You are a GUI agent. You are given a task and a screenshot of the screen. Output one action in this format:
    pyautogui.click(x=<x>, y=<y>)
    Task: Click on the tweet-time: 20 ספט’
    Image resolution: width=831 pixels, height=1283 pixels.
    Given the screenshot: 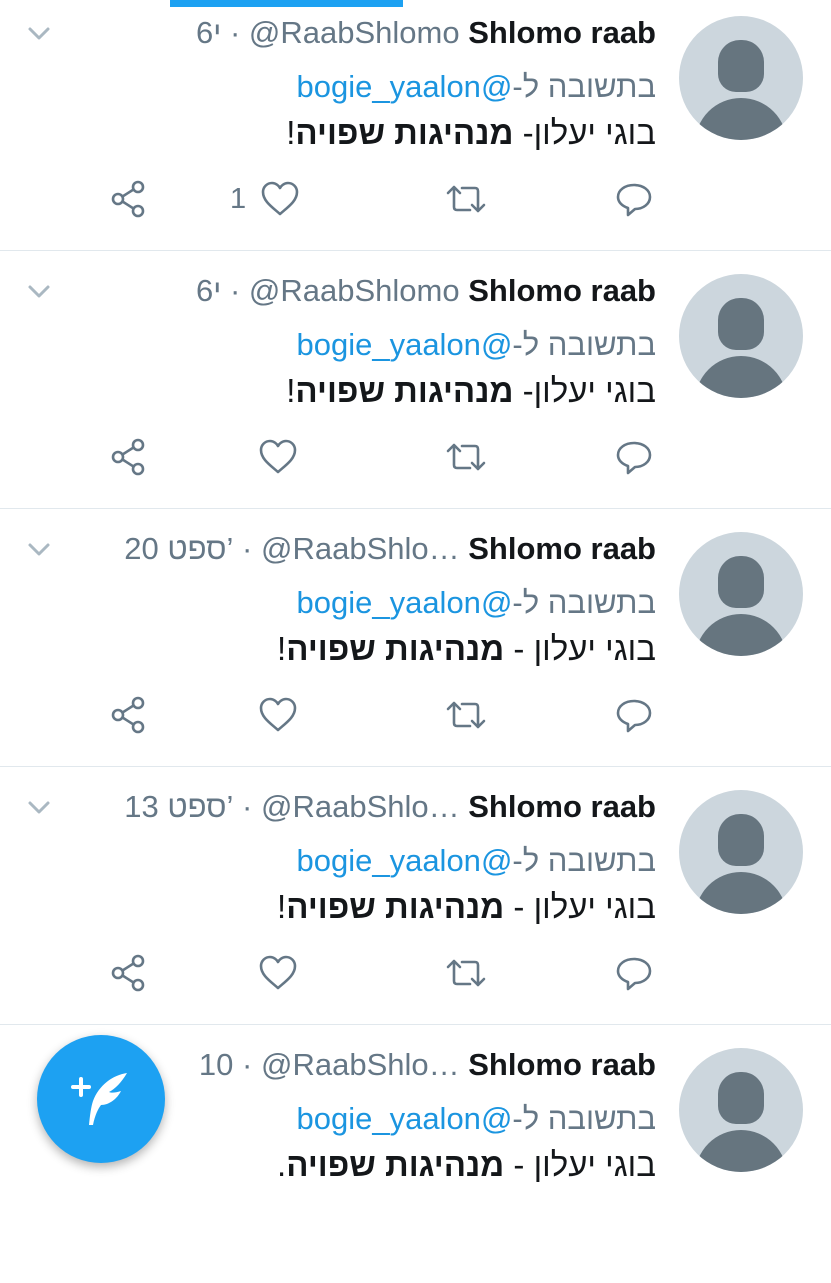 What is the action you would take?
    pyautogui.click(x=179, y=548)
    